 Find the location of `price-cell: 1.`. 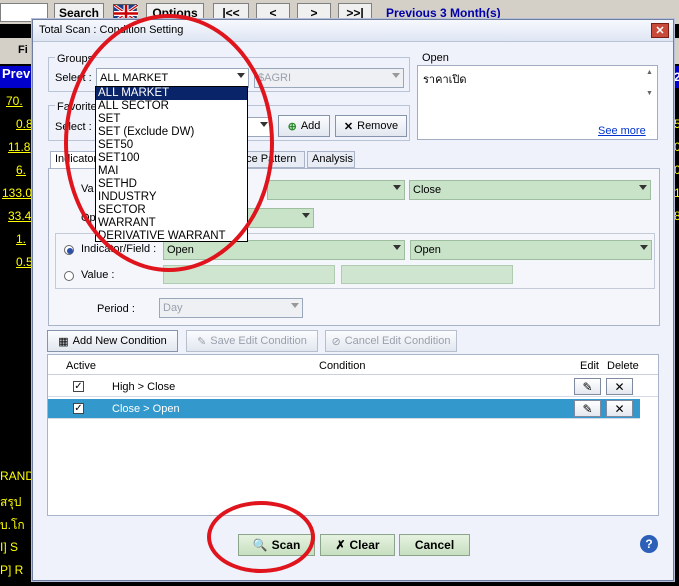

price-cell: 1. is located at coordinates (21, 239).